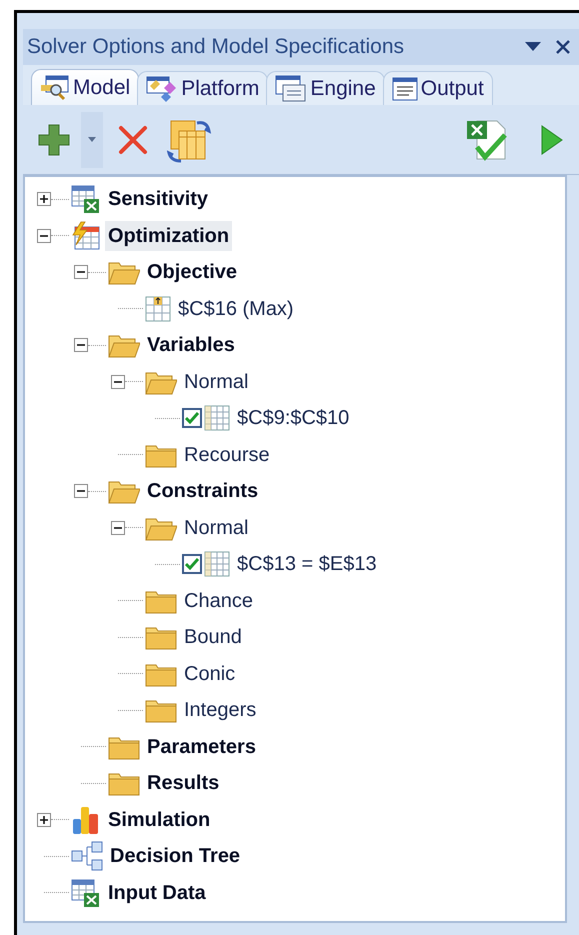 The image size is (579, 935). What do you see at coordinates (168, 235) in the screenshot?
I see `tree-item: Optimization` at bounding box center [168, 235].